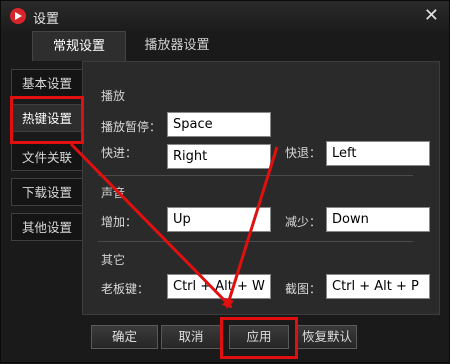  I want to click on boss-key-hotkey-field: Ctrl + Alt + W, so click(219, 286).